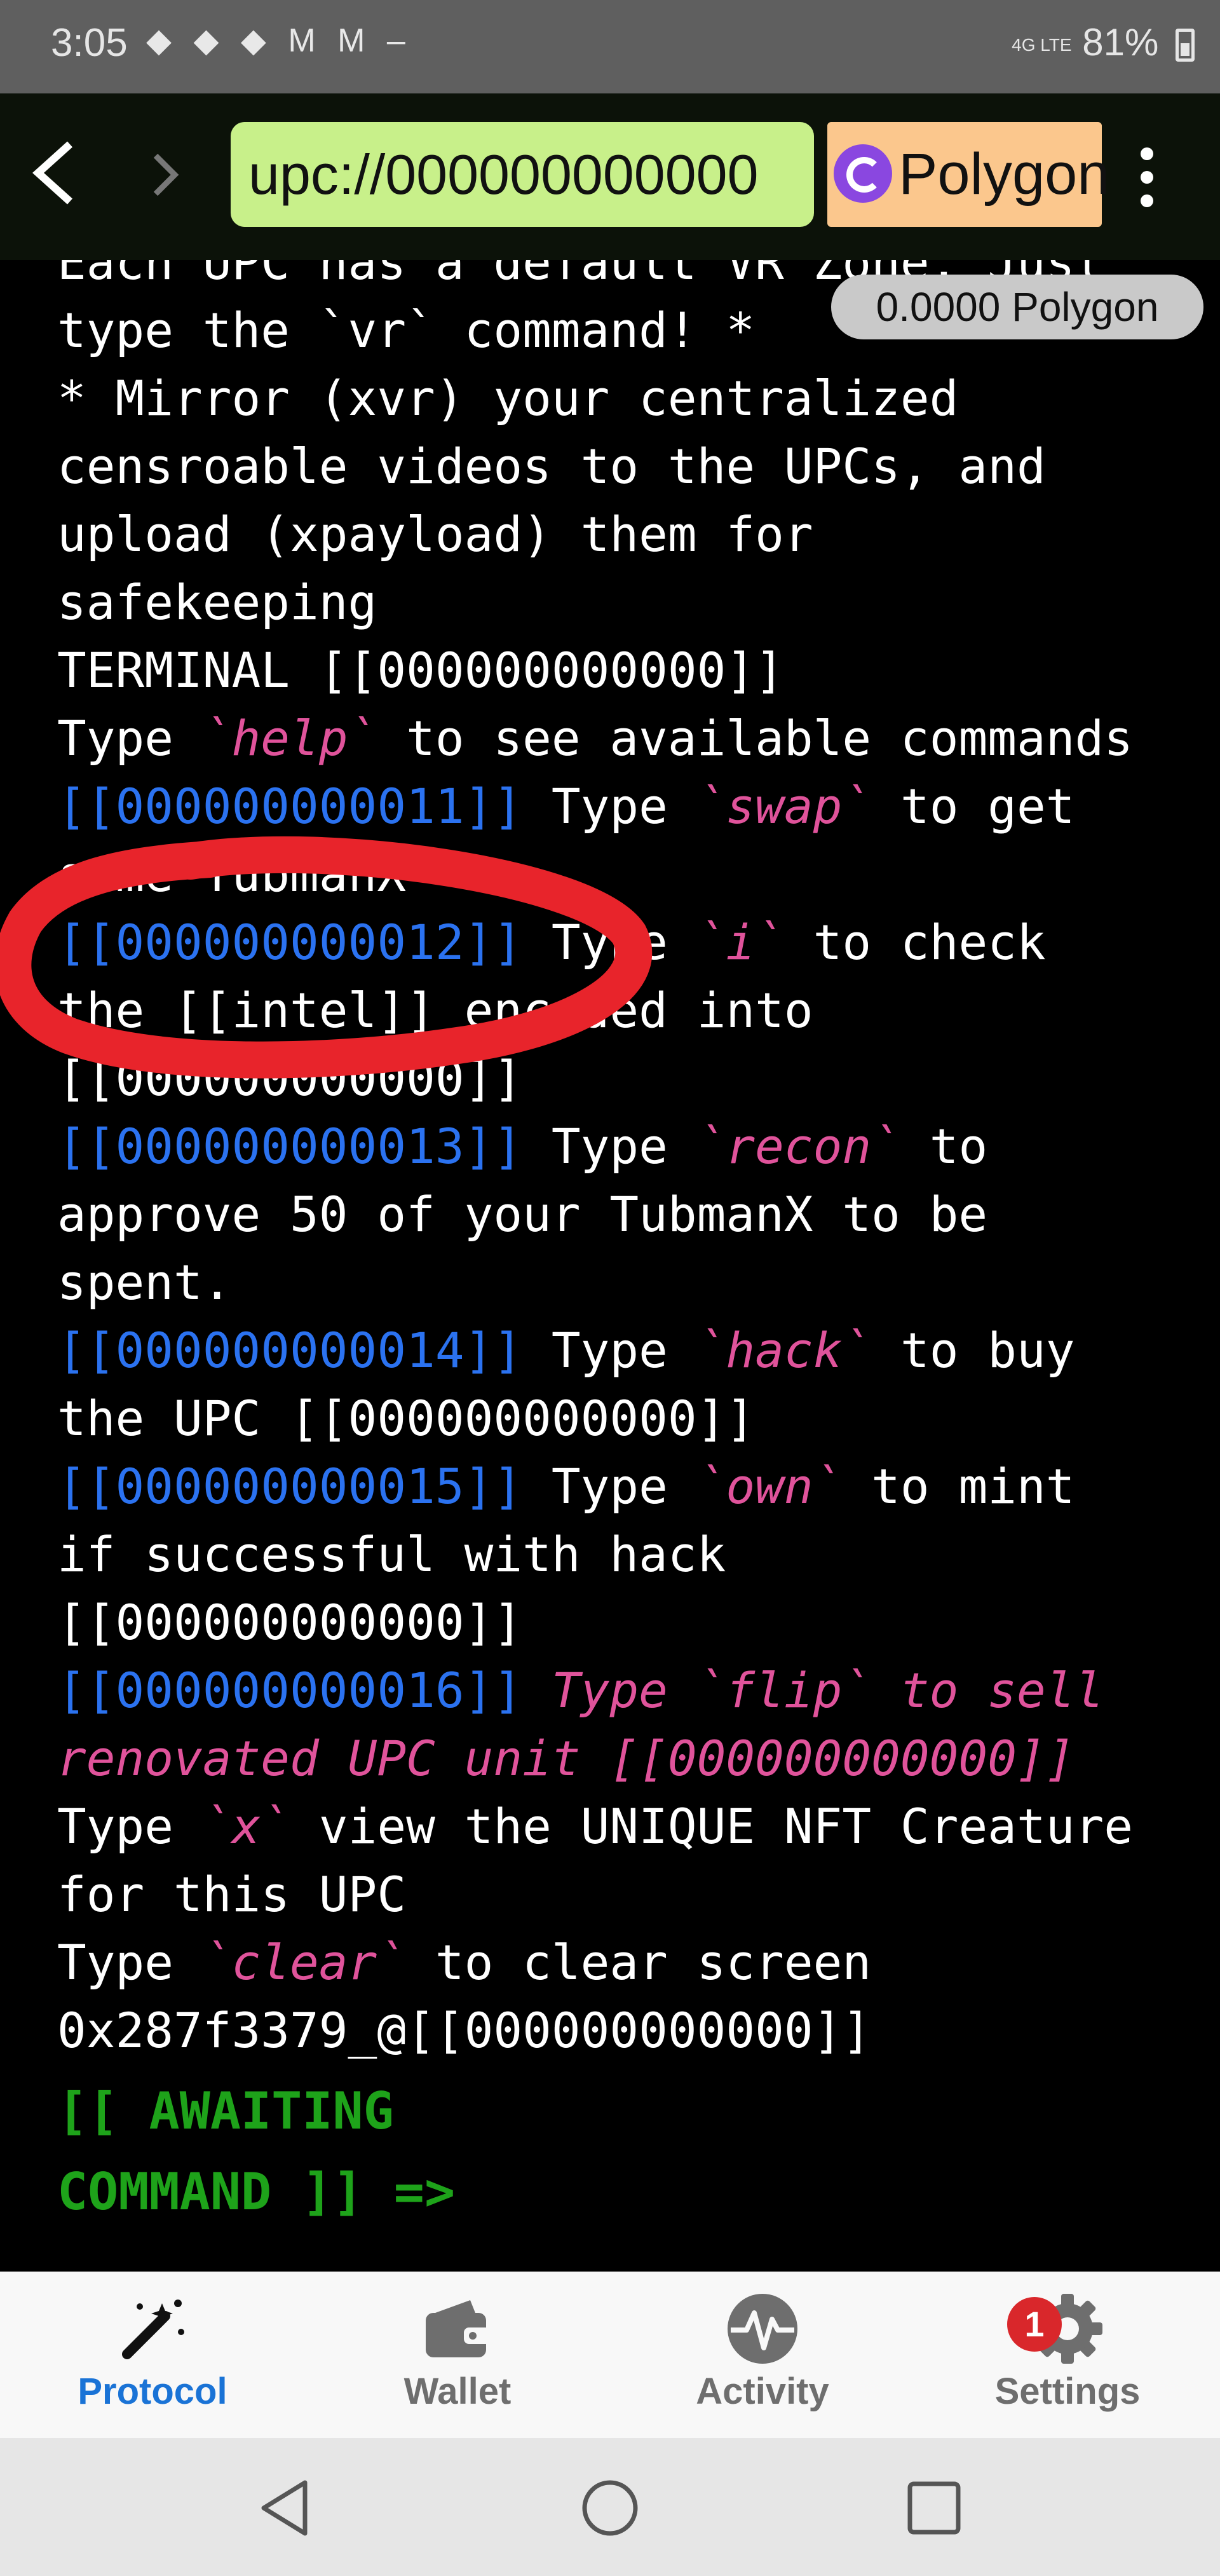 This screenshot has height=2576, width=1220. What do you see at coordinates (457, 2391) in the screenshot?
I see `tab-label: Wallet` at bounding box center [457, 2391].